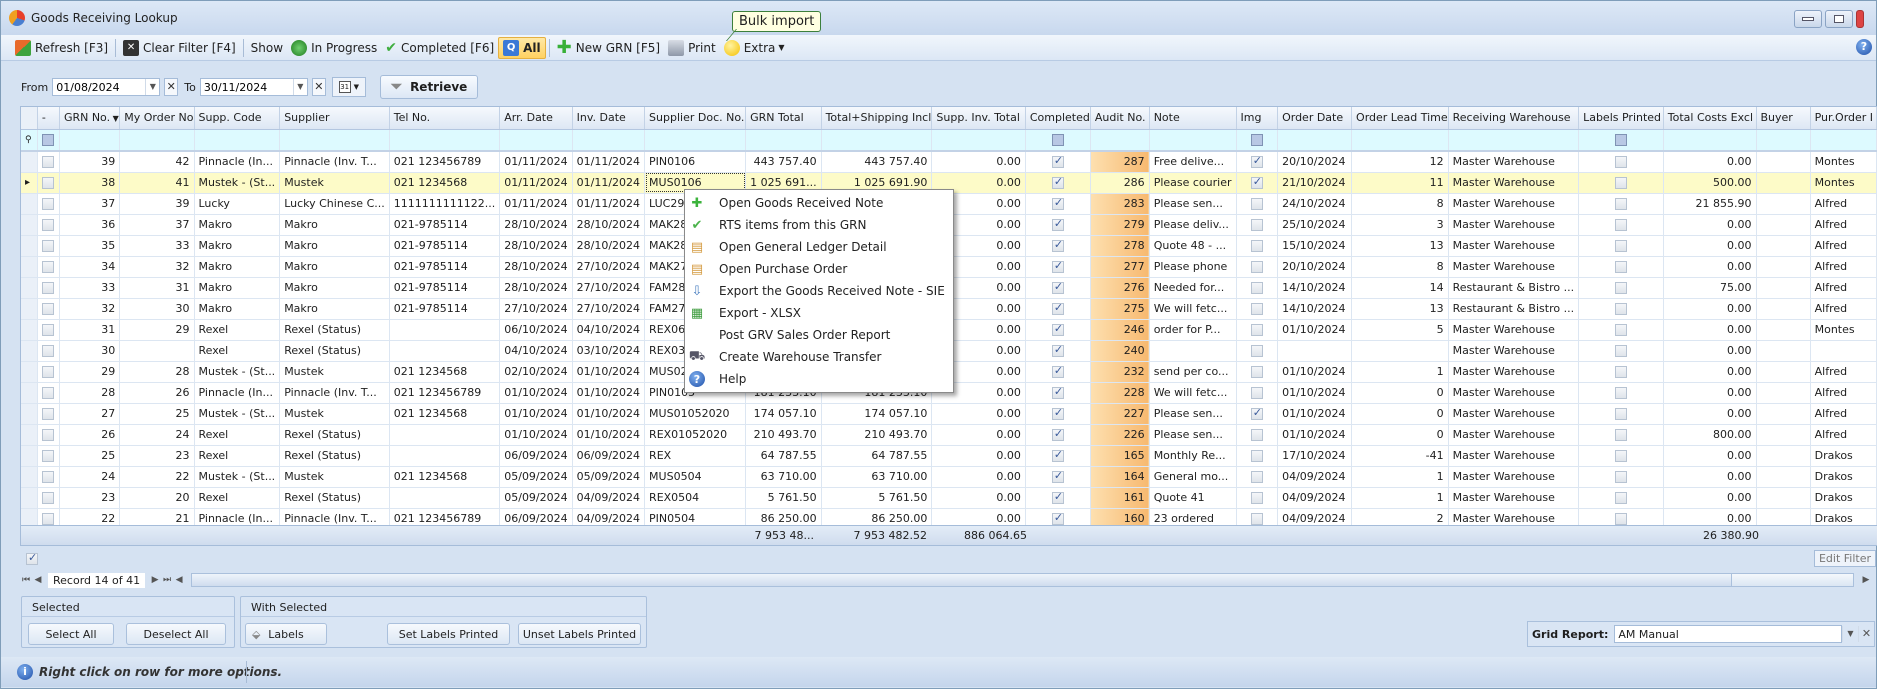 The image size is (1877, 689). I want to click on cell-order: 28, so click(157, 372).